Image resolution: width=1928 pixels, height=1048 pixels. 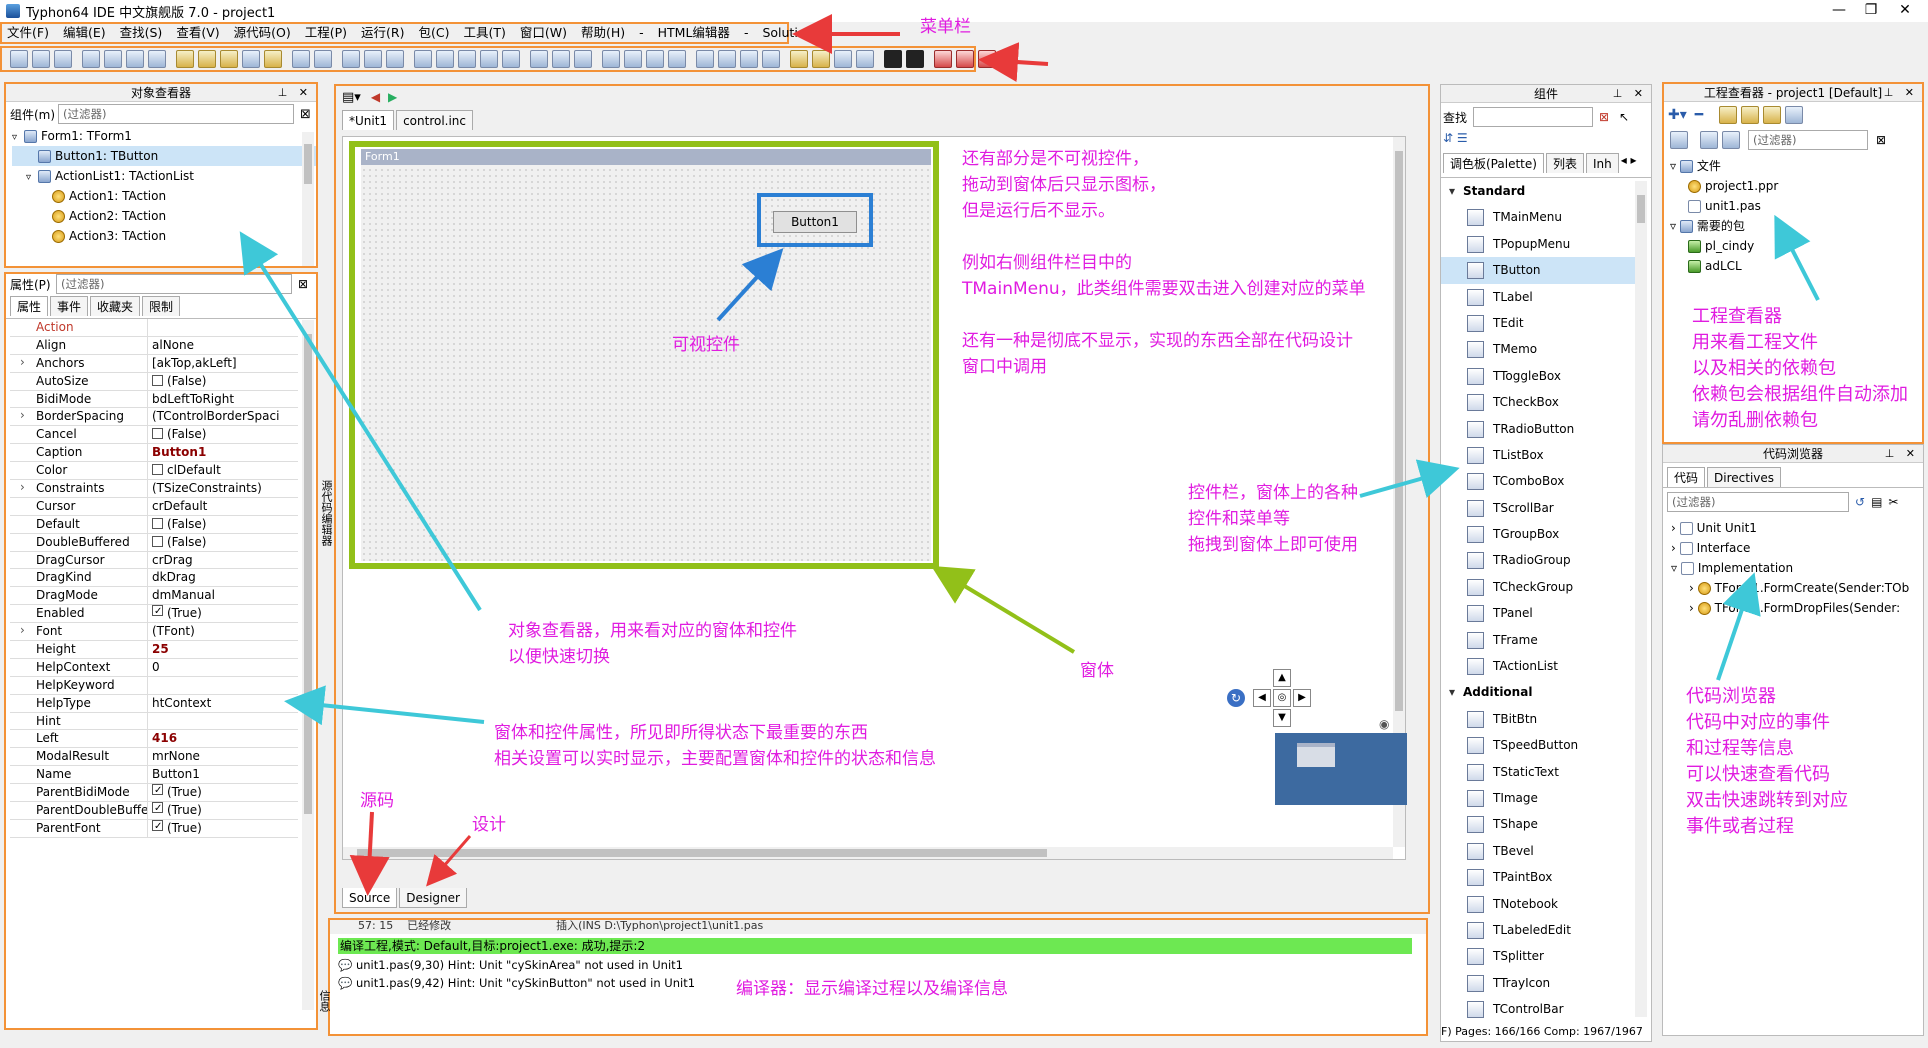 I want to click on tree-node: Action2: TAction, so click(x=164, y=216).